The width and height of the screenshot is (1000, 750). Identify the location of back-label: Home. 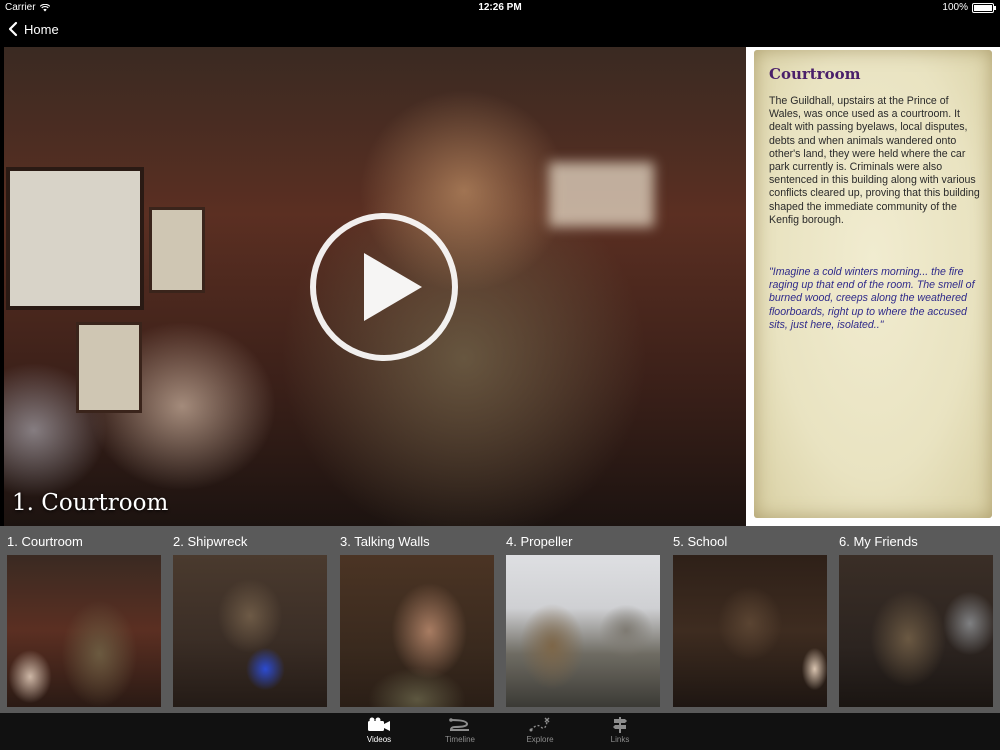
(41, 29).